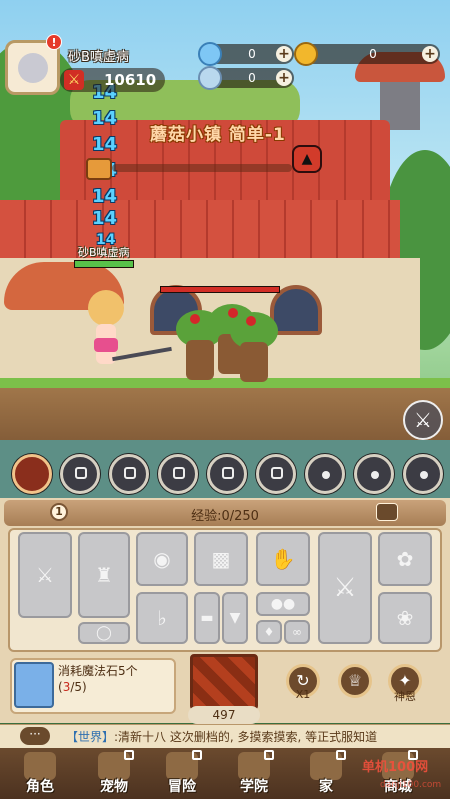 The image size is (450, 799). Describe the element at coordinates (423, 420) in the screenshot. I see `auto-battle-sword-icon: ⚔` at that location.